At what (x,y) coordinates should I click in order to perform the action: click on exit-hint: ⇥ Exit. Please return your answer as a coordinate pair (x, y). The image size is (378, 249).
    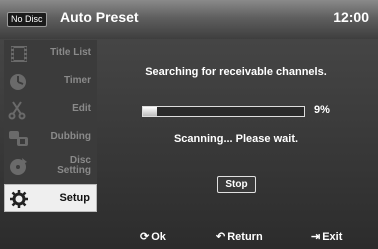
    Looking at the image, I should click on (326, 236).